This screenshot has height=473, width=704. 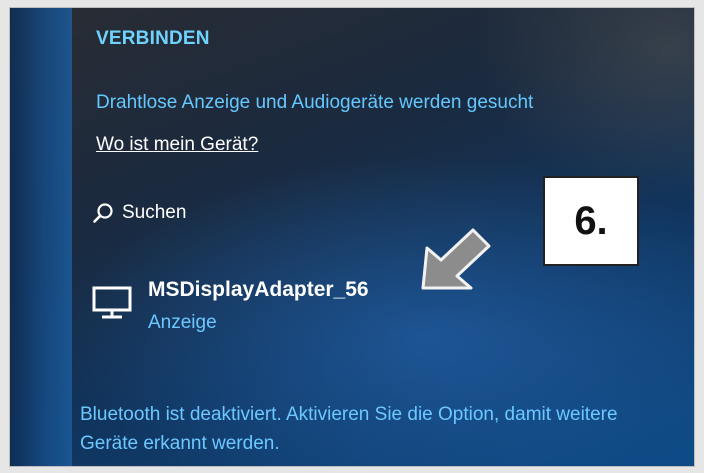 I want to click on device-list-item: MSDisplayAdapter_56 Anzeige, so click(x=262, y=313).